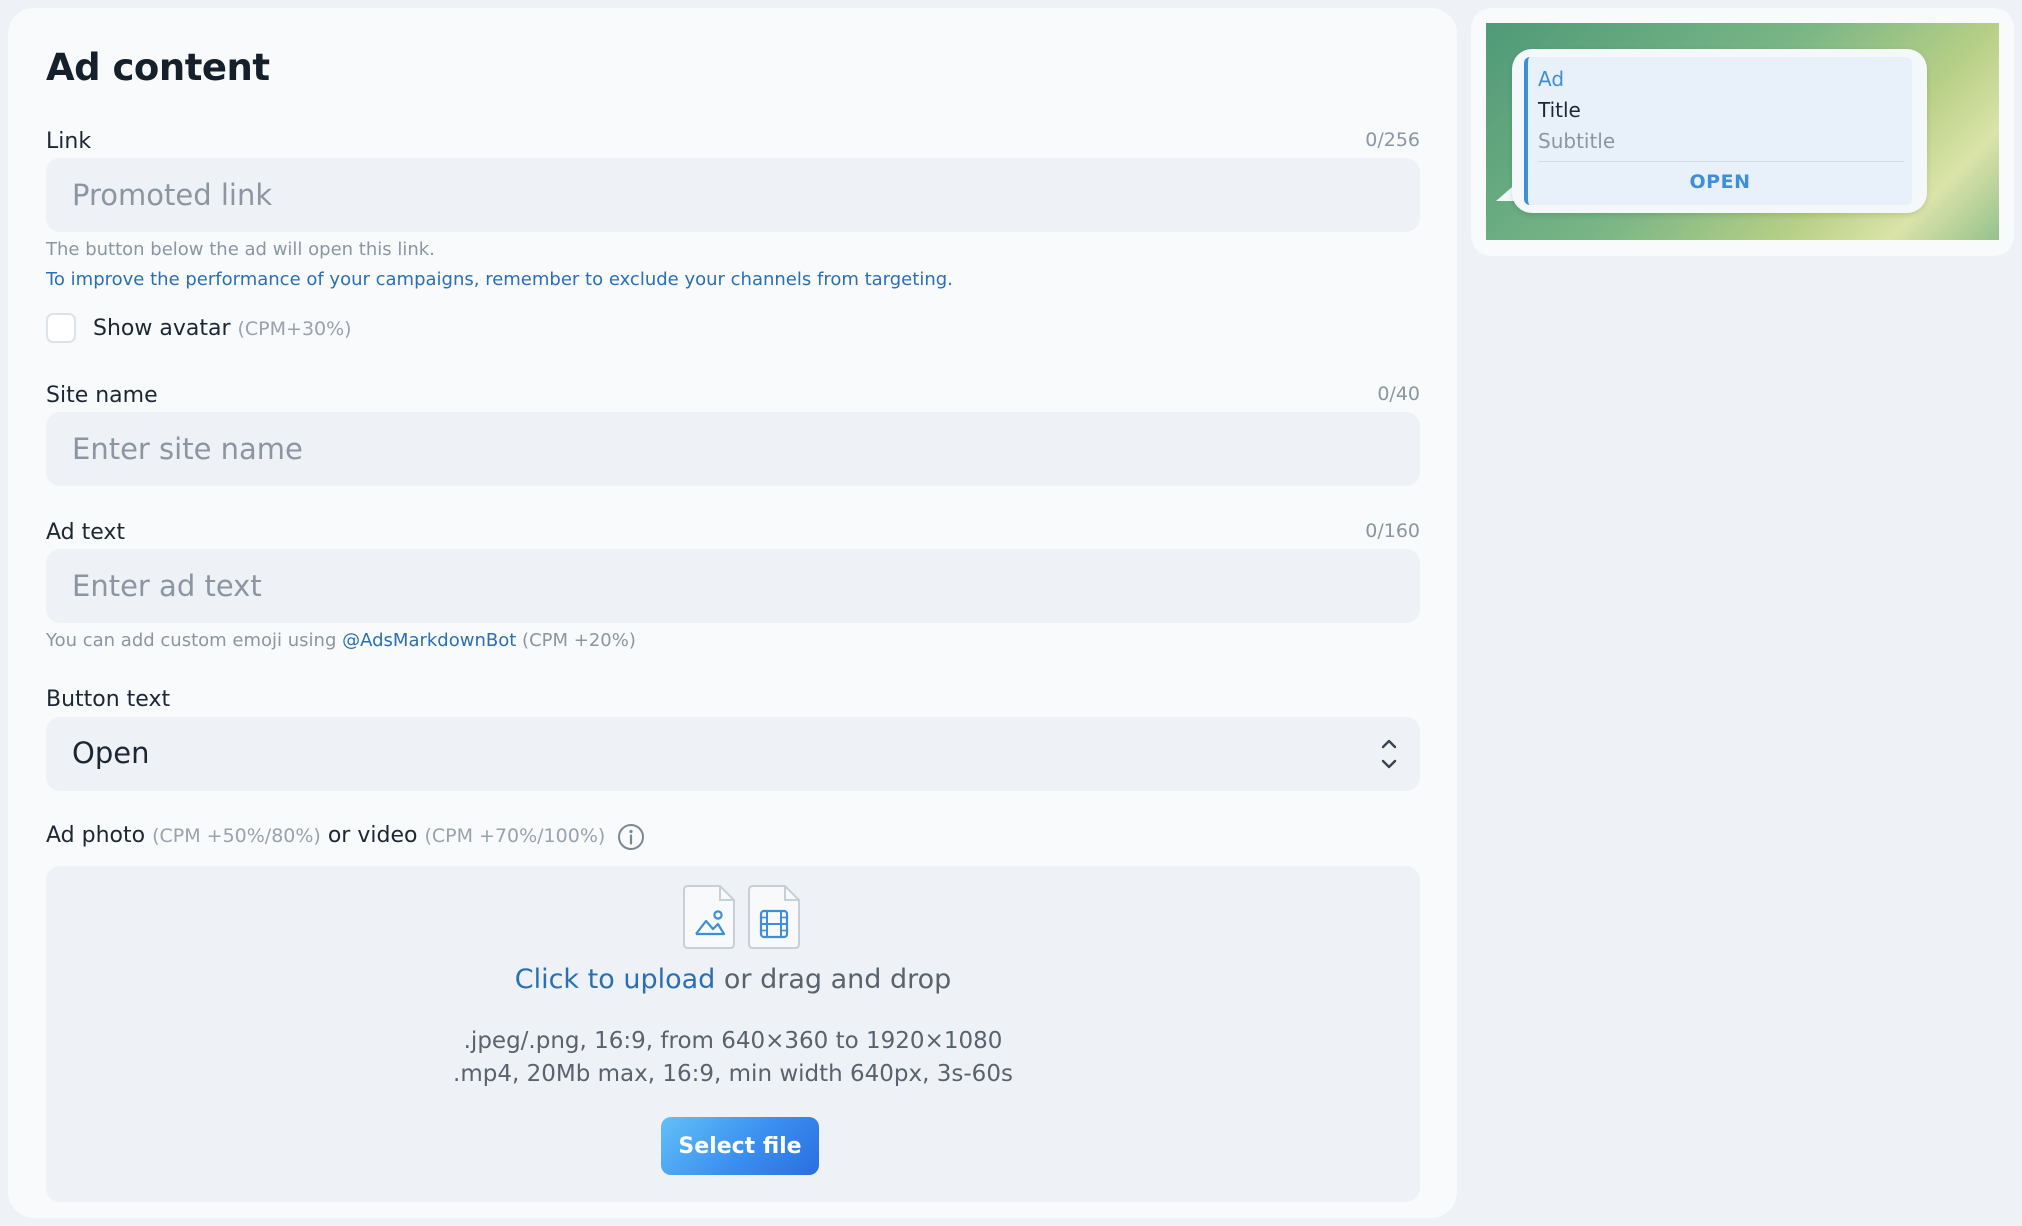 The image size is (2022, 1226). What do you see at coordinates (86, 532) in the screenshot?
I see `ad-text-label: Ad text` at bounding box center [86, 532].